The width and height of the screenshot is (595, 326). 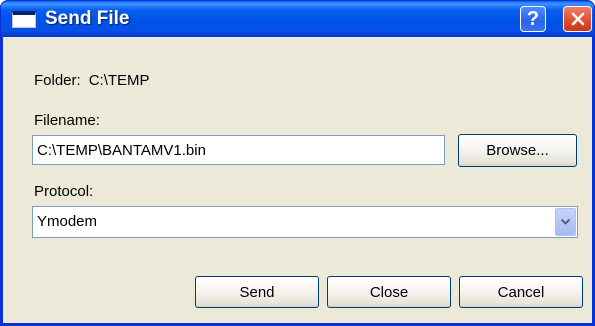 I want to click on dropdown-button, so click(x=565, y=222).